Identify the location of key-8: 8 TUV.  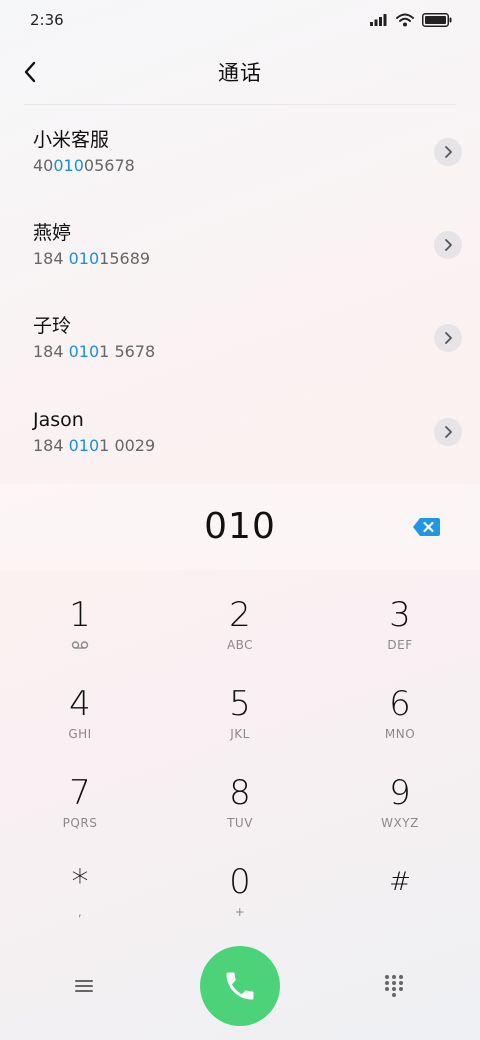
(240, 796).